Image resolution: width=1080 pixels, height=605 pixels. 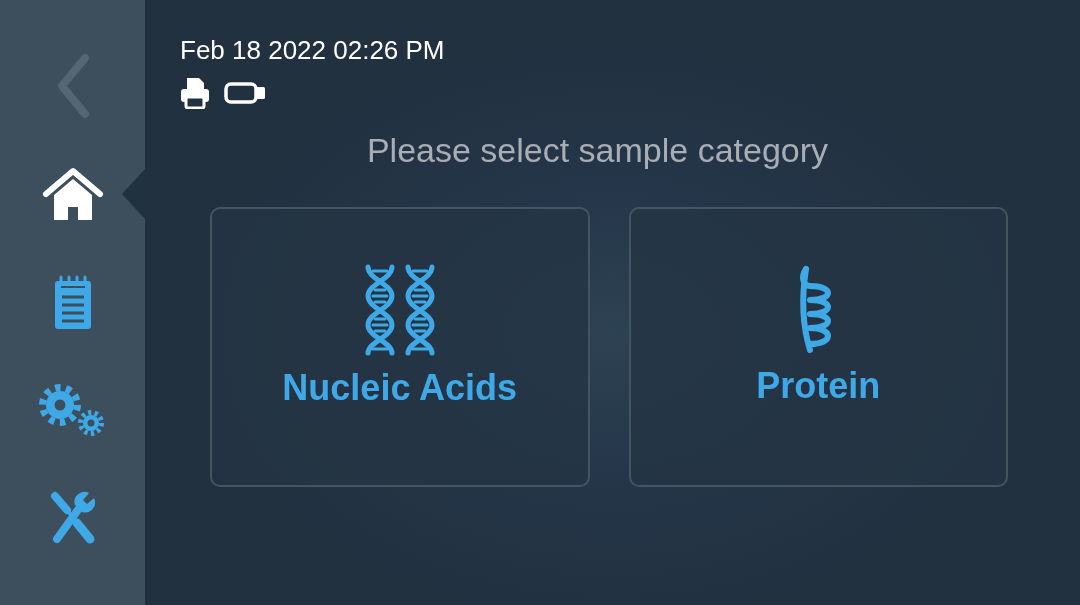 I want to click on home-button, so click(x=72, y=194).